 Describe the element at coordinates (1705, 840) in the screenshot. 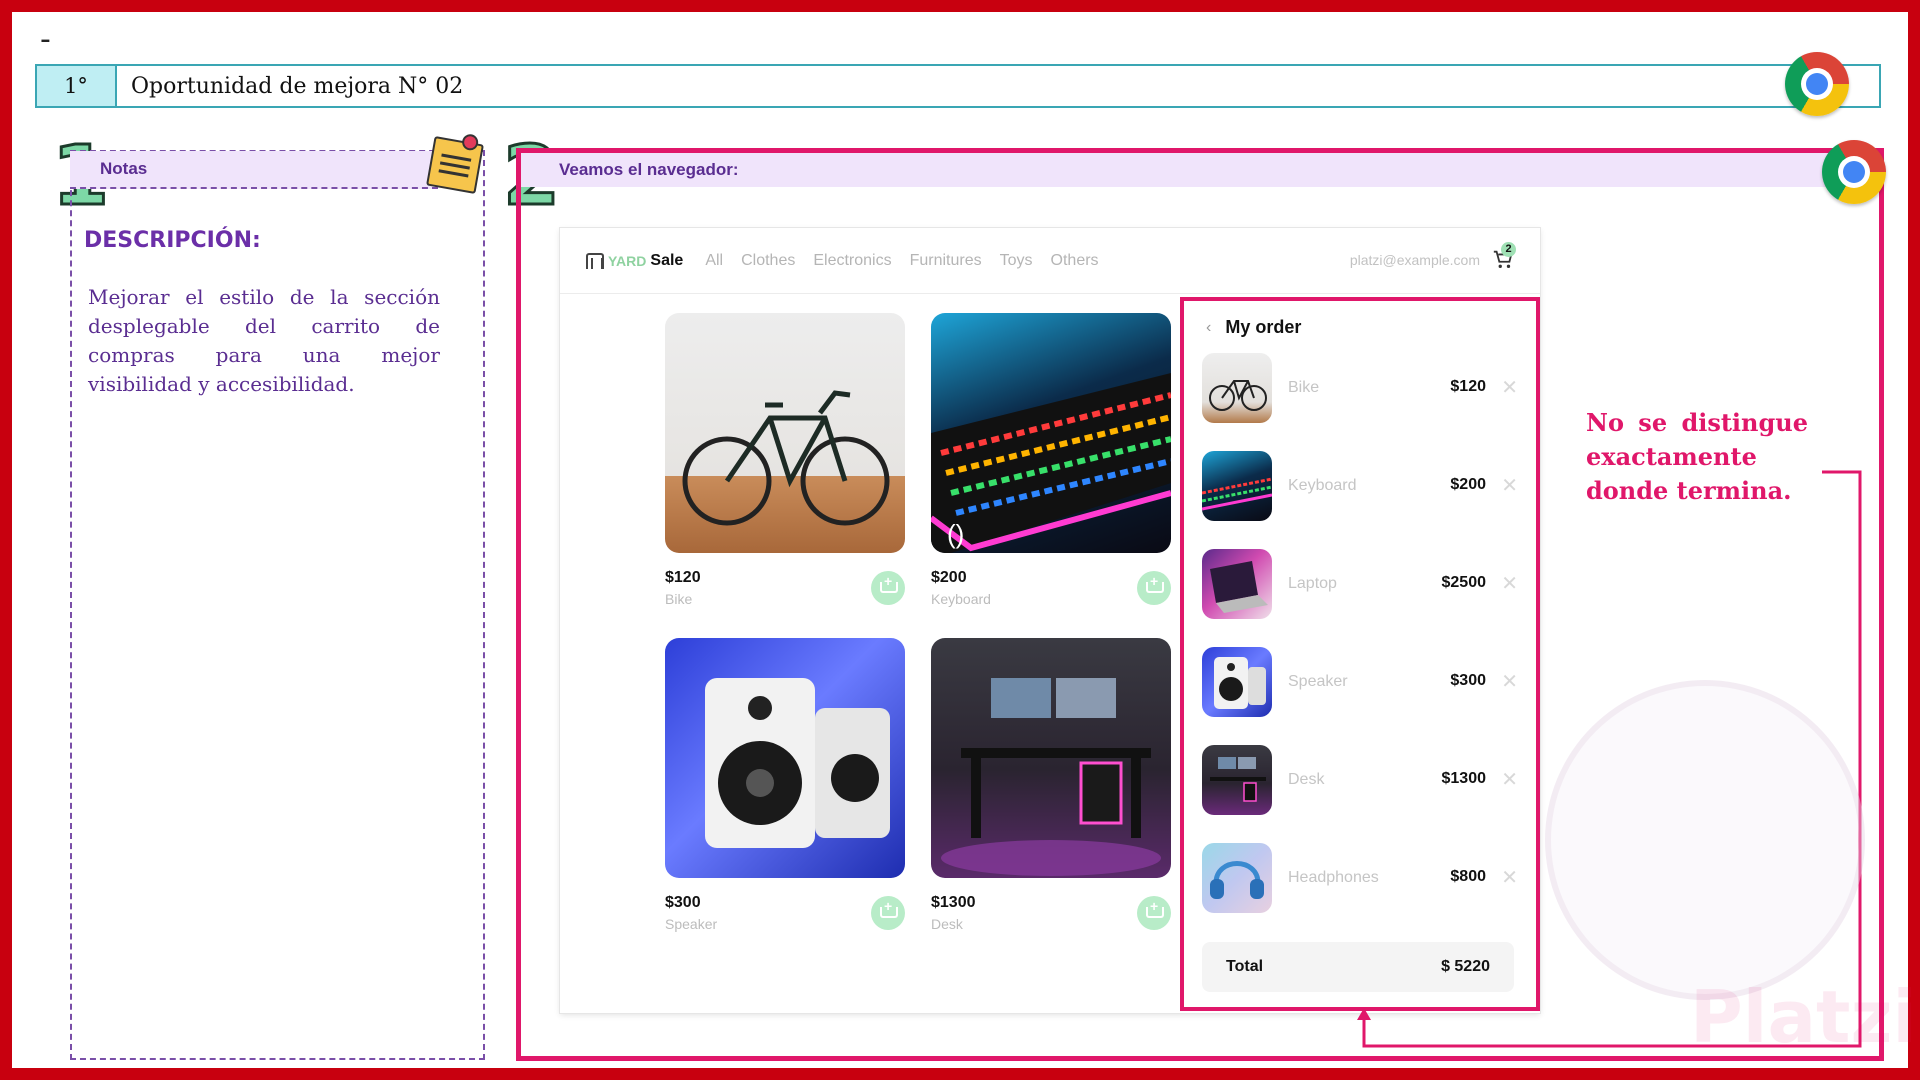

I see `watermark-badge` at that location.